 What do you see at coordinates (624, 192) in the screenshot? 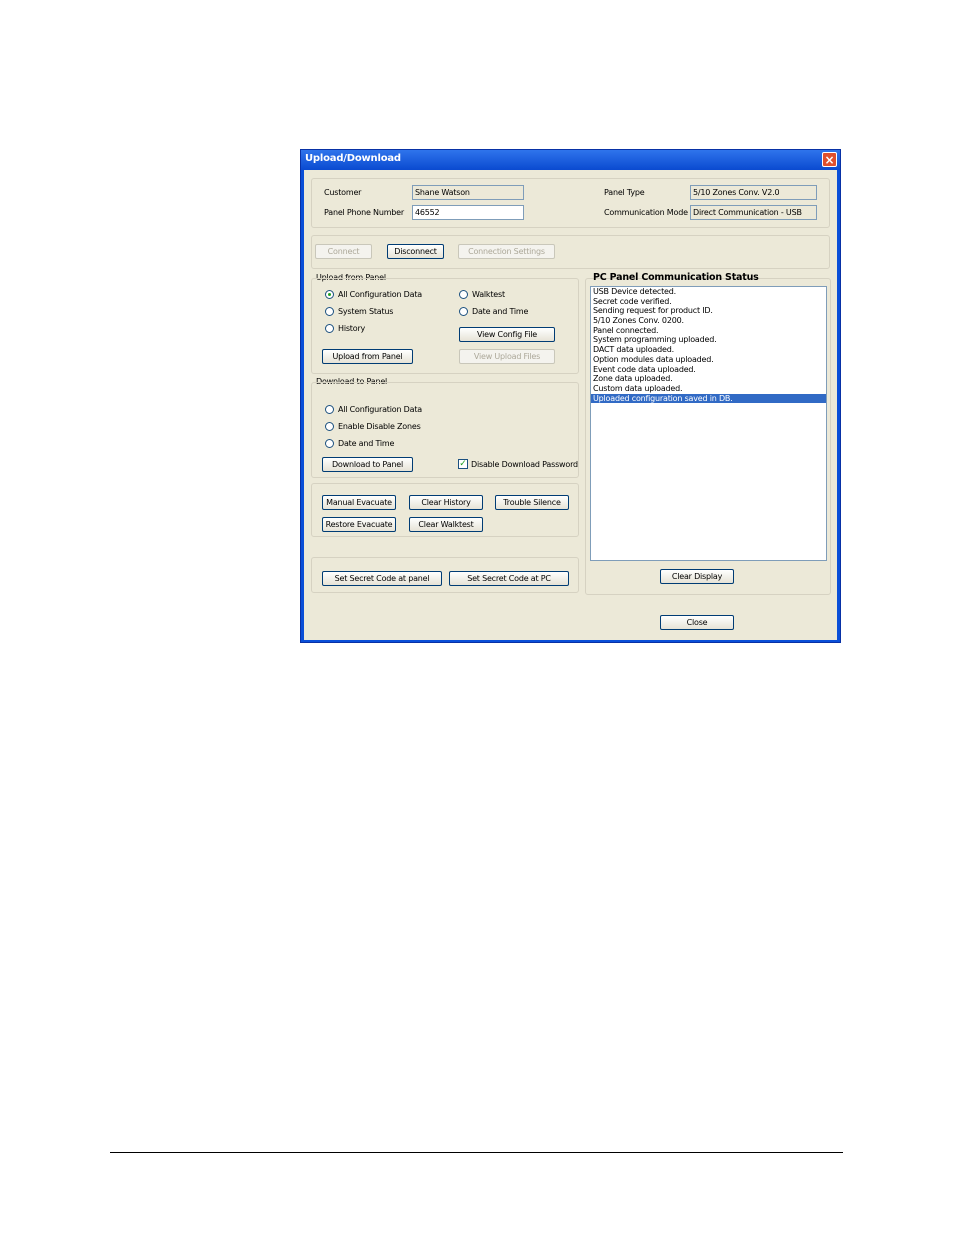
I see `panel-type-label: Panel Type` at bounding box center [624, 192].